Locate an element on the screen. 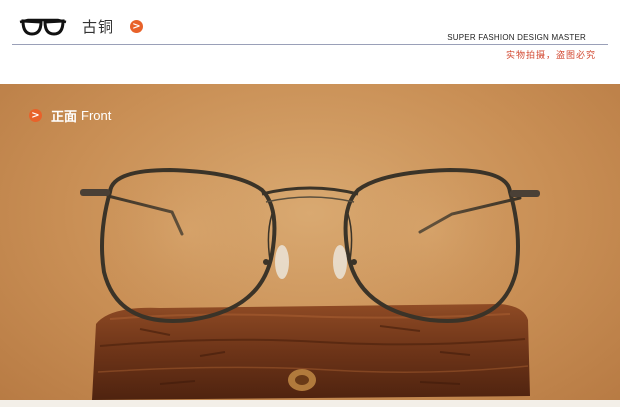  divider is located at coordinates (310, 44).